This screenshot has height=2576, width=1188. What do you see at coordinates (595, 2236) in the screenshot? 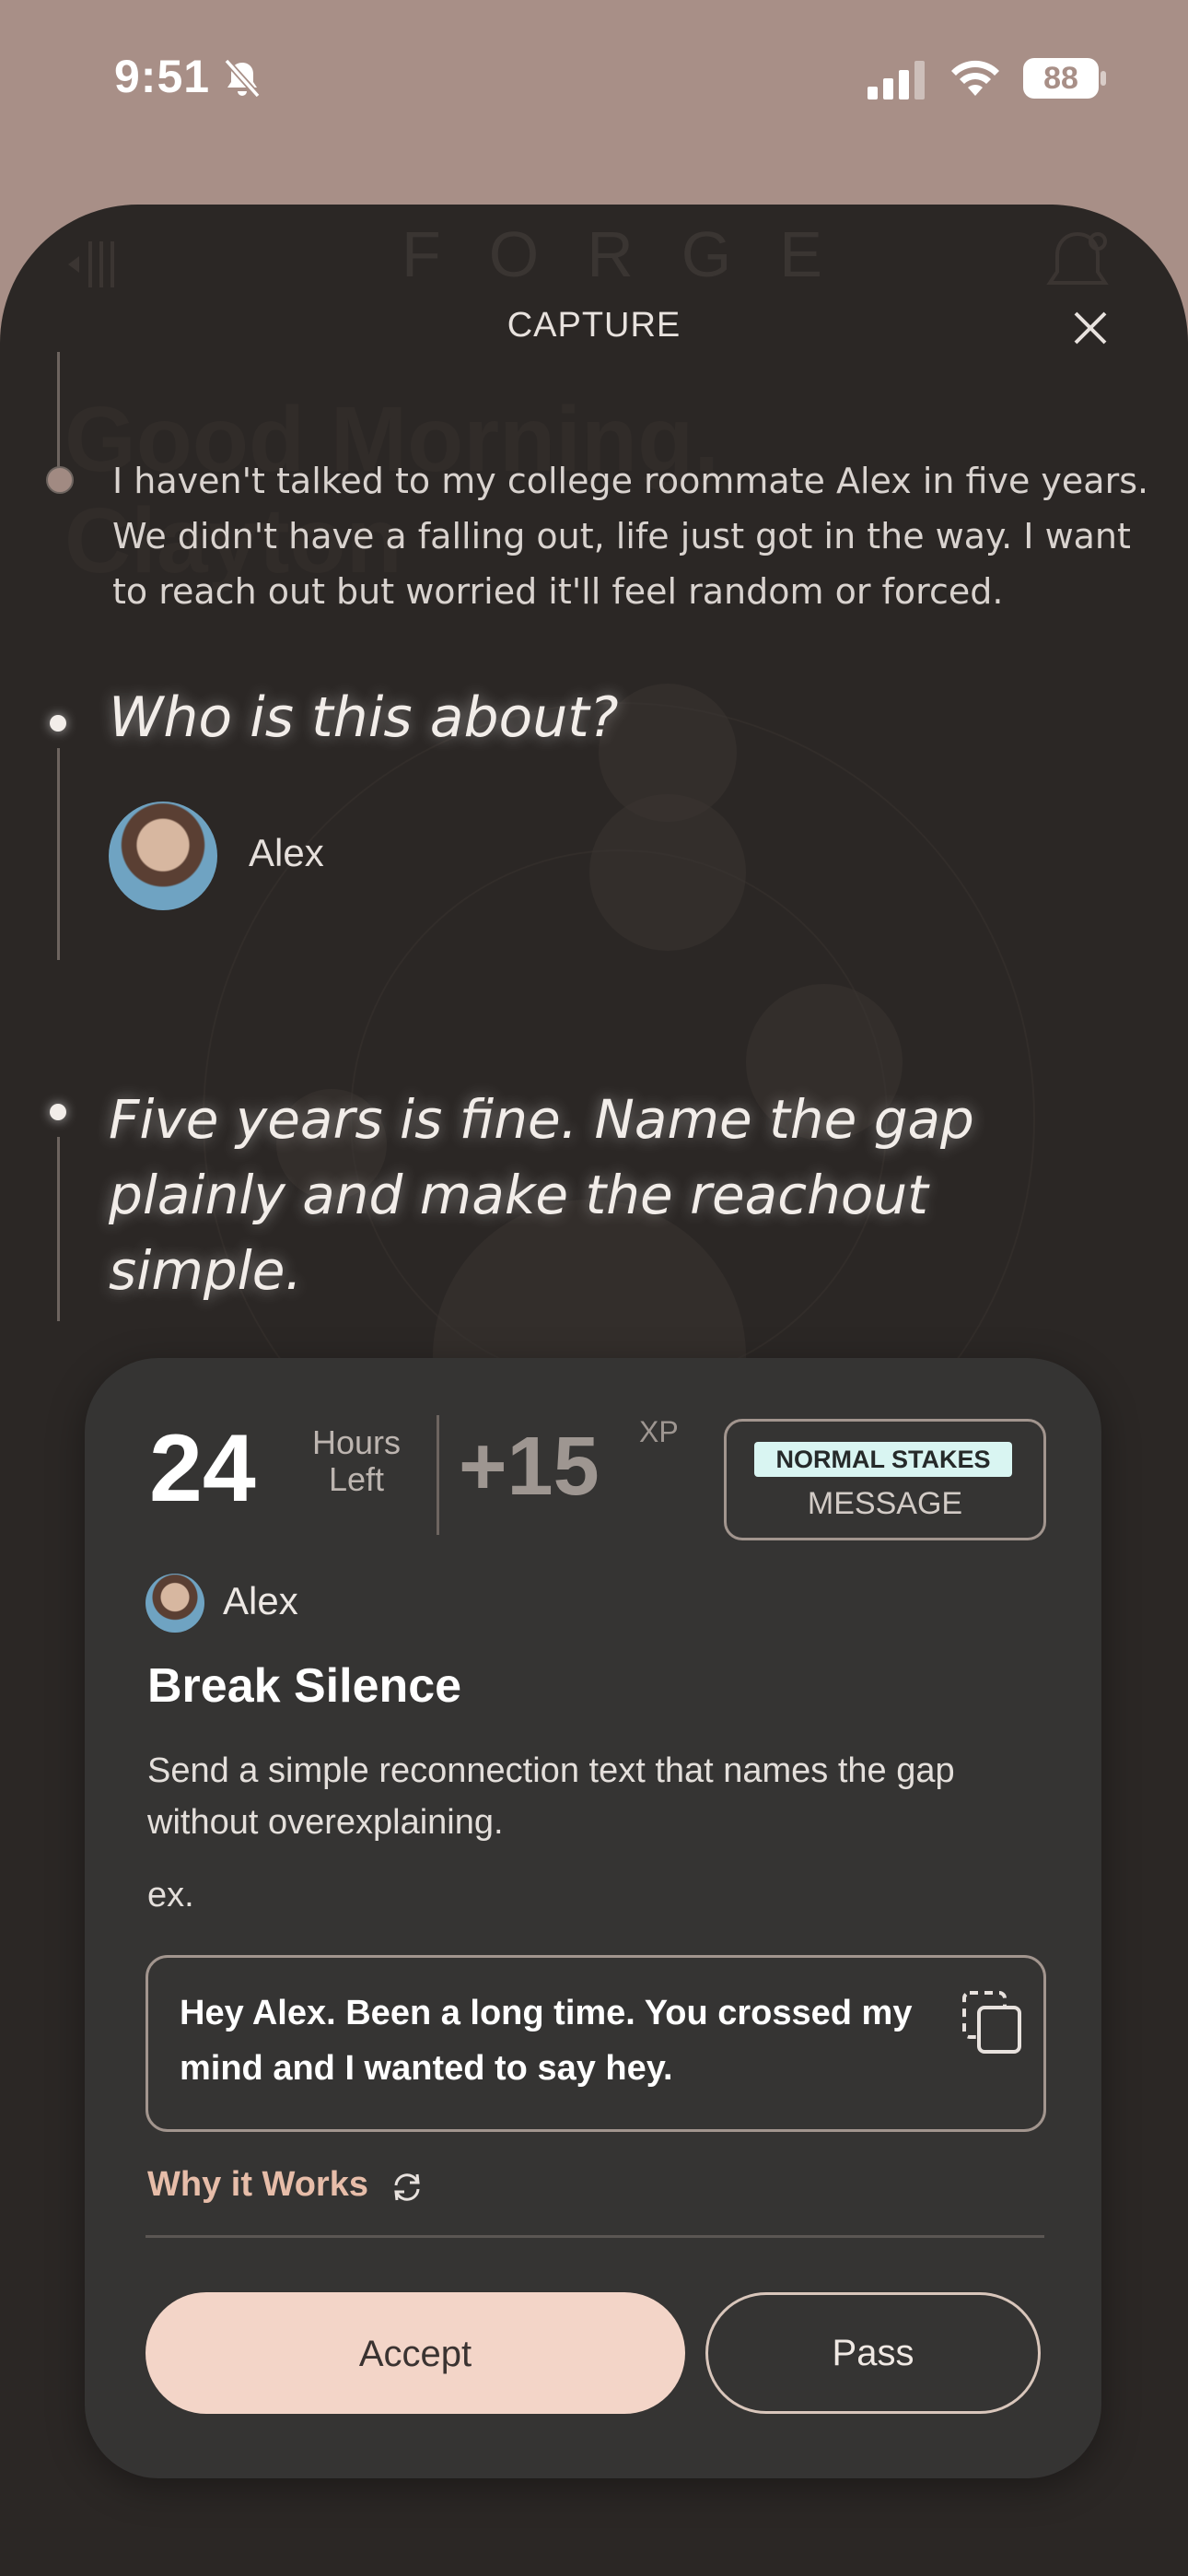
I see `card-divider` at bounding box center [595, 2236].